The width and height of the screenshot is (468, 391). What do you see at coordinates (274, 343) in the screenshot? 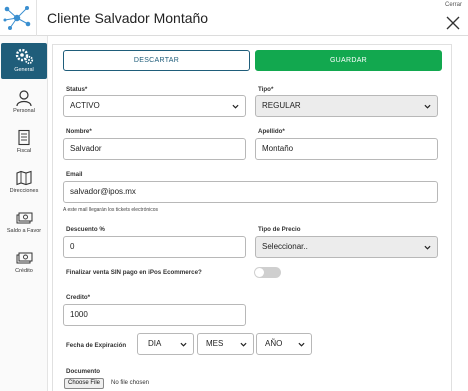
I see `anio-value: AÑO` at bounding box center [274, 343].